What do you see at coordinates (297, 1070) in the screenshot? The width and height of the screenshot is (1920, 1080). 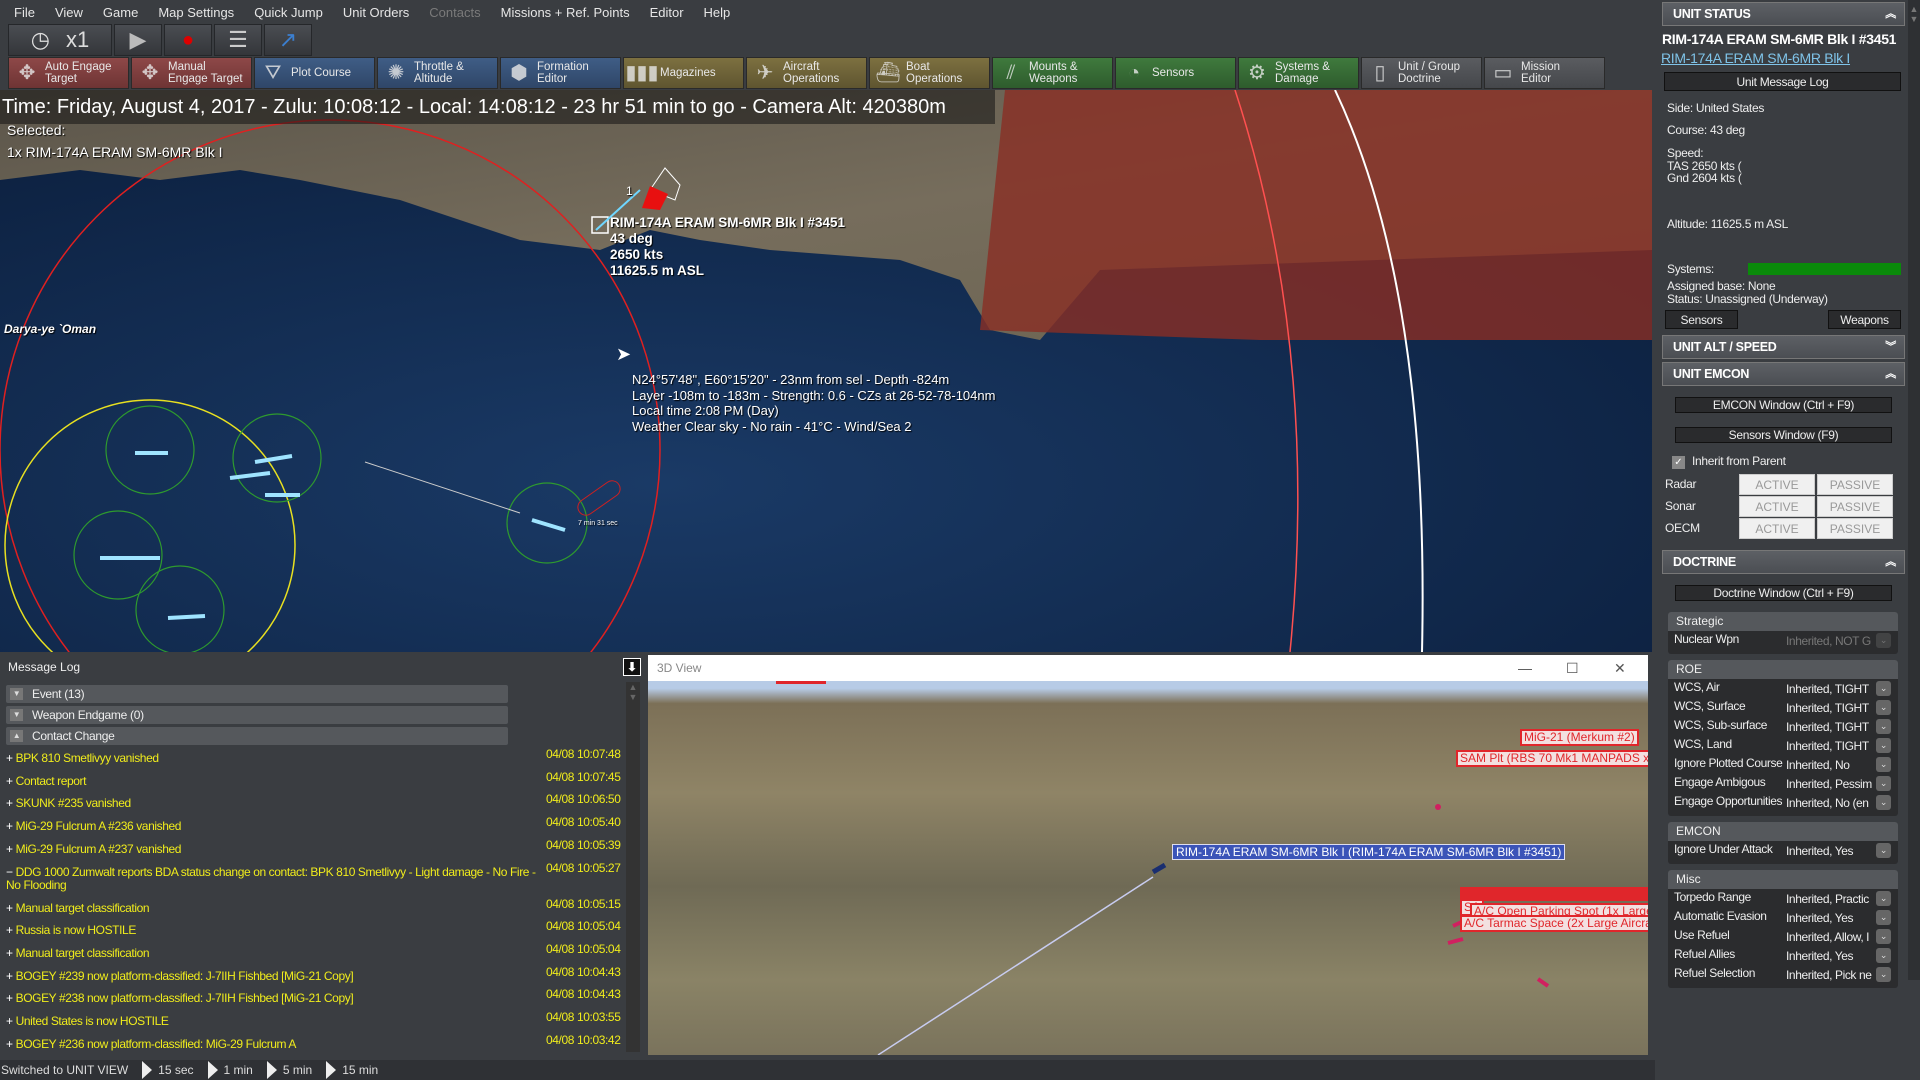 I see `step-5min: 5 min` at bounding box center [297, 1070].